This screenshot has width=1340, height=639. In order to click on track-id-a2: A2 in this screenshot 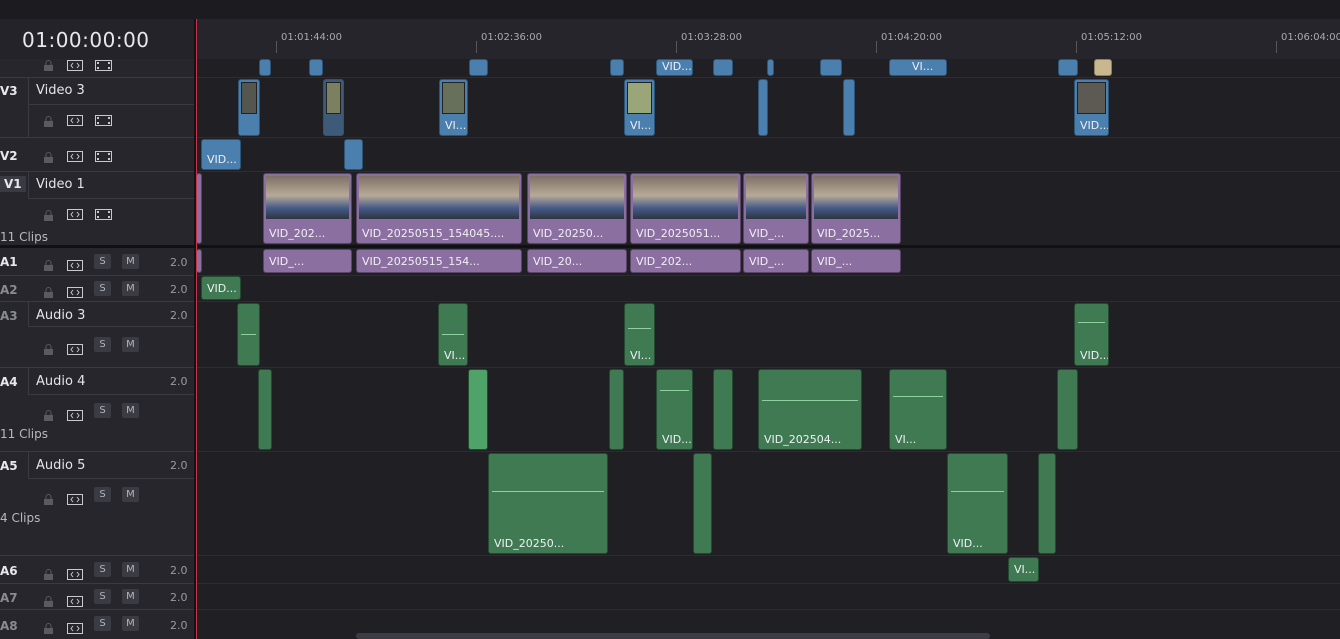, I will do `click(9, 290)`.